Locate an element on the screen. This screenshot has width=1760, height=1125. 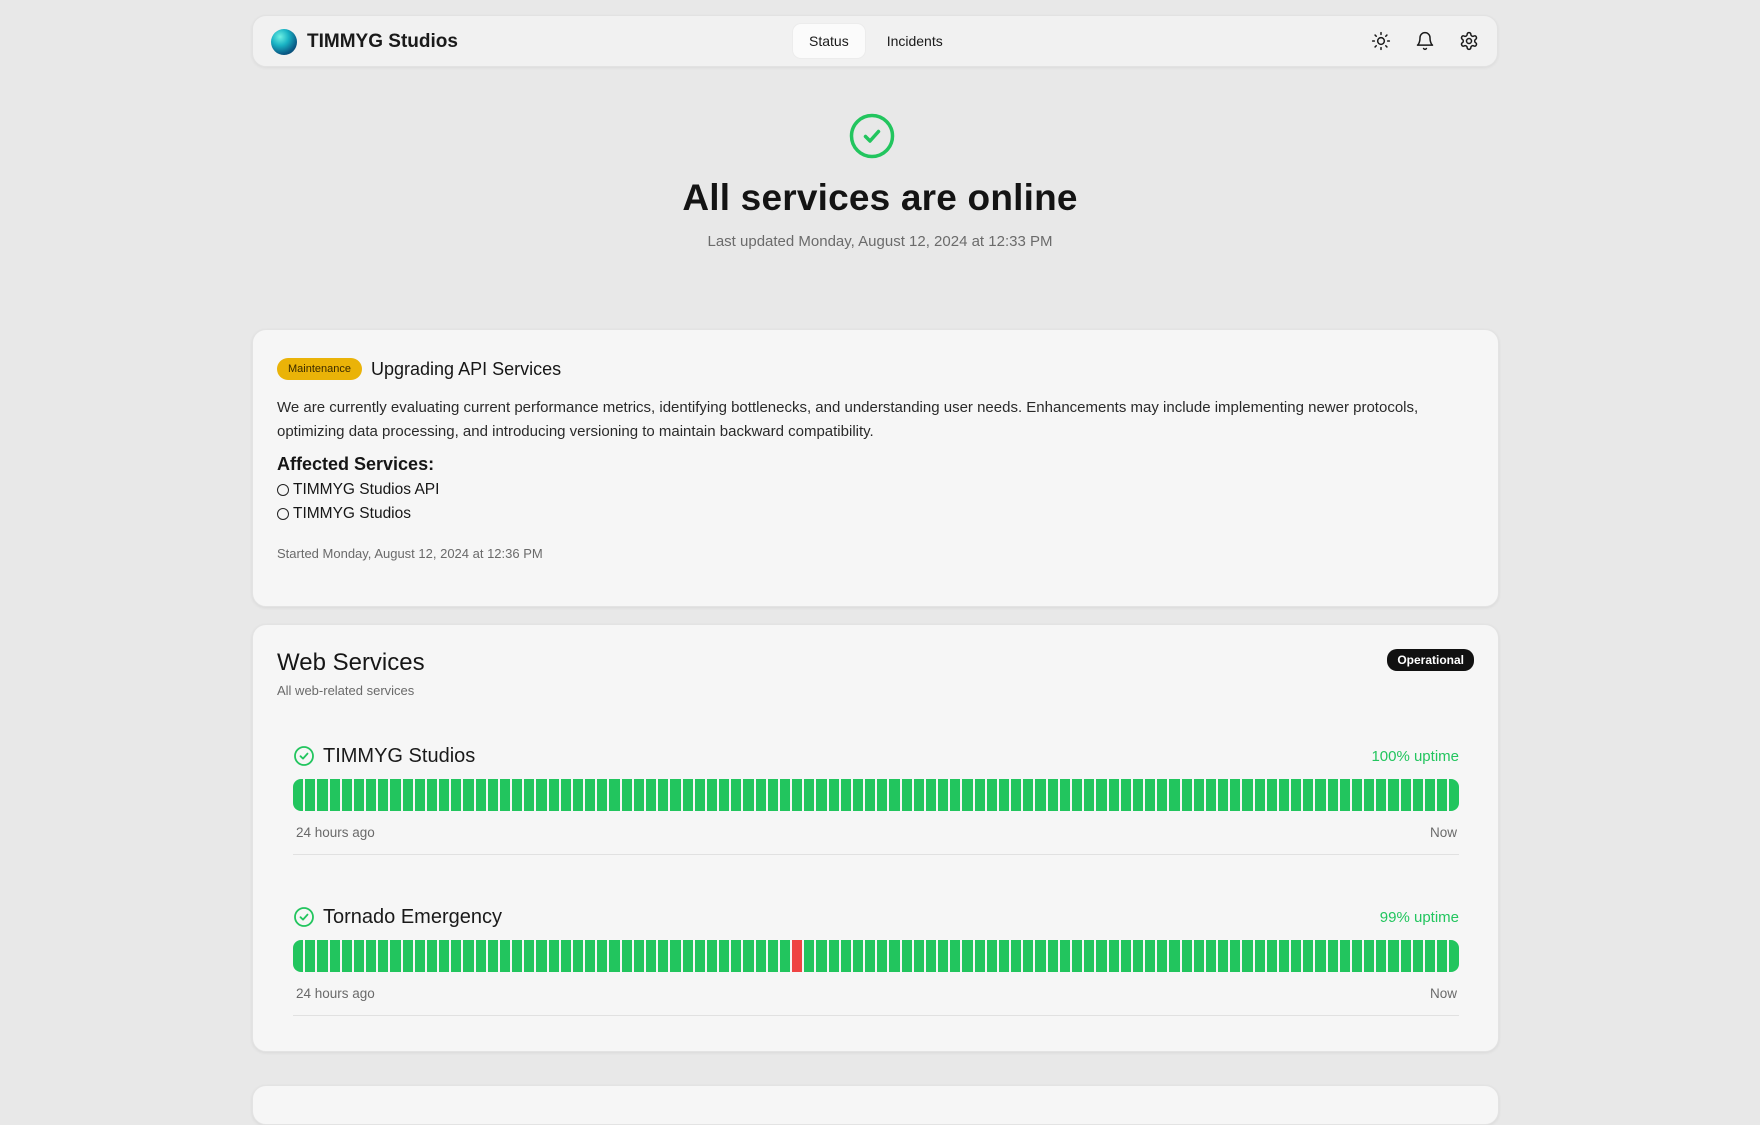
uptime-bar-down is located at coordinates (797, 956).